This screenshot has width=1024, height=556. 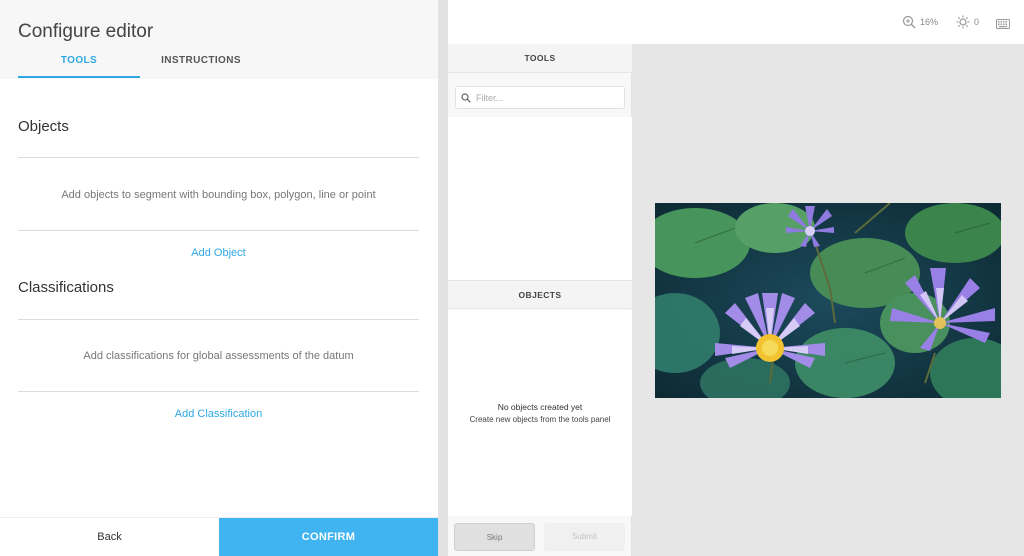 I want to click on panel-divider, so click(x=443, y=278).